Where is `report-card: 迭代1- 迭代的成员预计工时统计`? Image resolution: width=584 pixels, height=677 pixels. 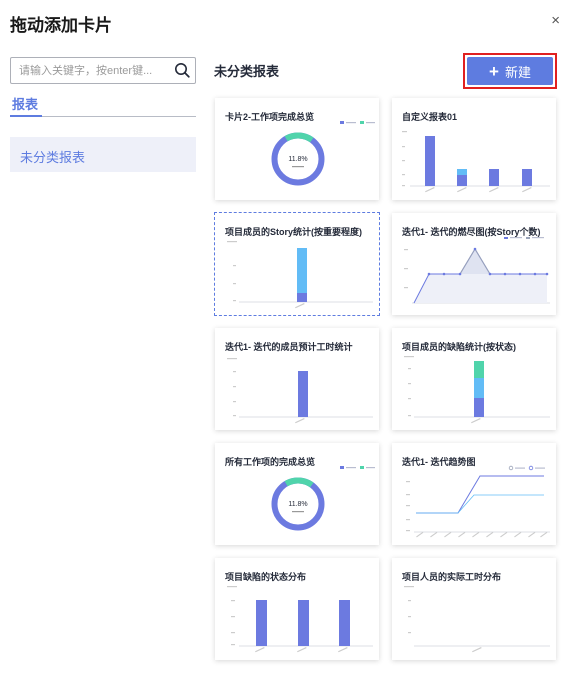 report-card: 迭代1- 迭代的成员预计工时统计 is located at coordinates (297, 379).